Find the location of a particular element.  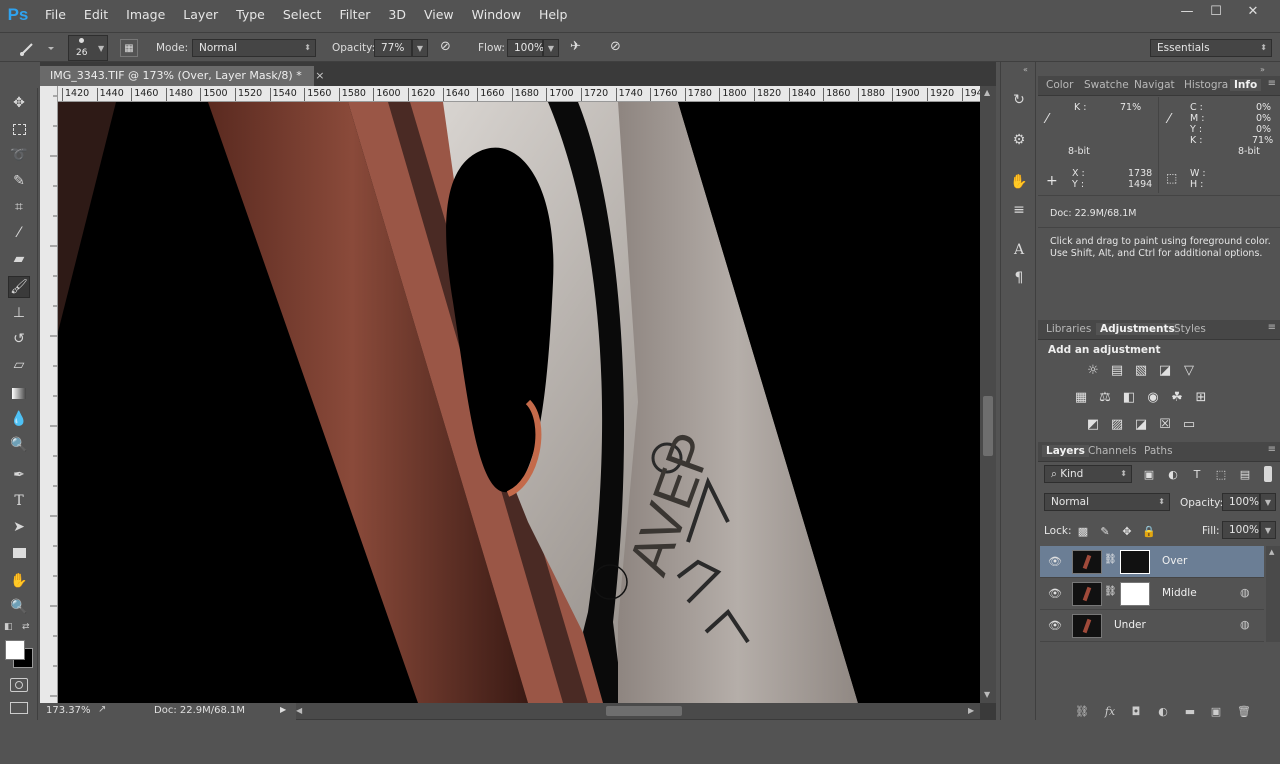

paragraph-panel-icon: ¶ is located at coordinates (1019, 278).